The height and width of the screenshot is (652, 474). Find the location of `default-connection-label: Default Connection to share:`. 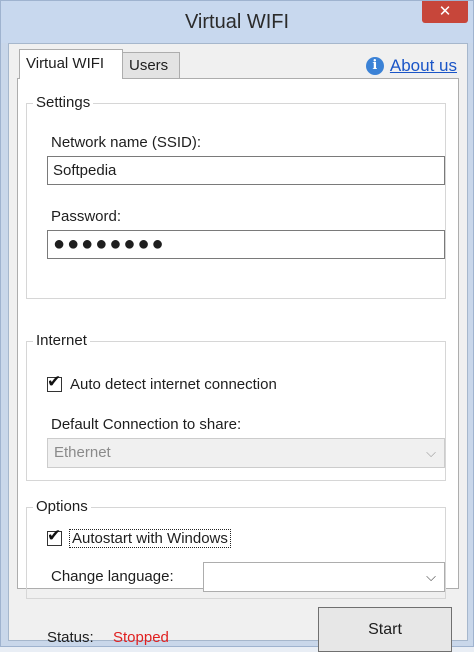

default-connection-label: Default Connection to share: is located at coordinates (146, 424).